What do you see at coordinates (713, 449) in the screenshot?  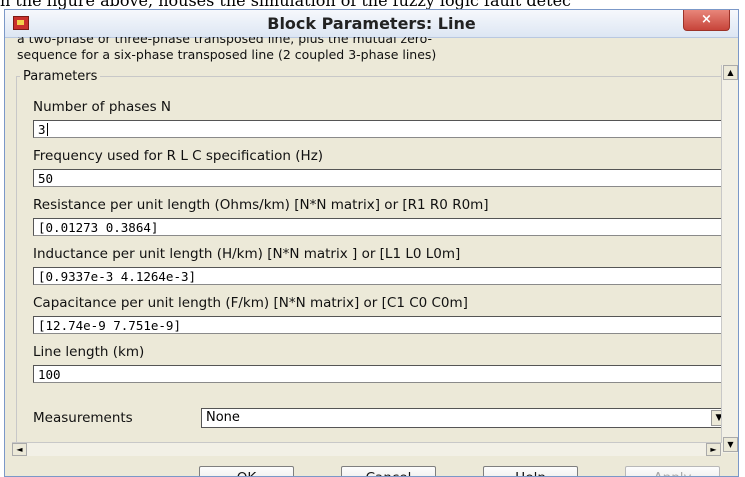 I see `scroll-right-icon: ►` at bounding box center [713, 449].